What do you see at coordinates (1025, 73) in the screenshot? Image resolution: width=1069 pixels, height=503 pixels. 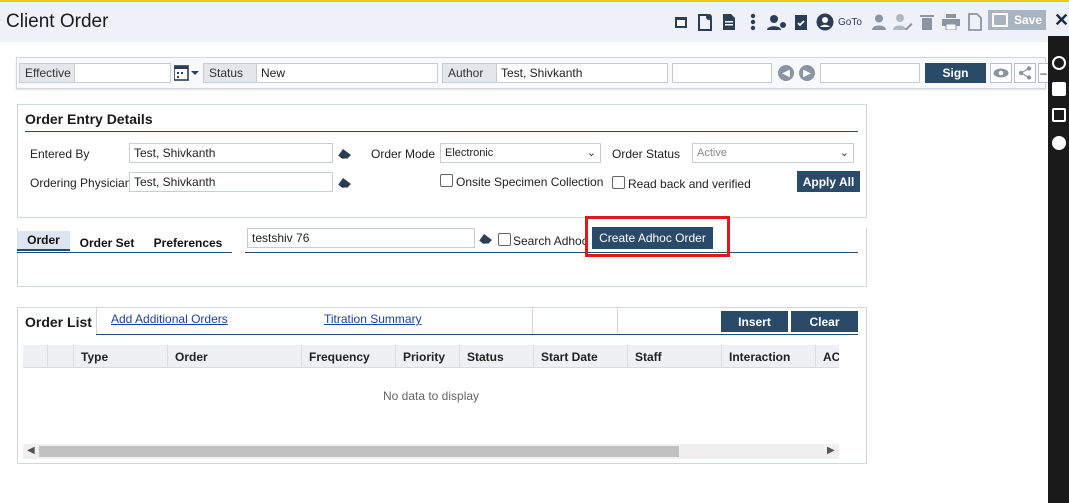 I see `share-icon` at bounding box center [1025, 73].